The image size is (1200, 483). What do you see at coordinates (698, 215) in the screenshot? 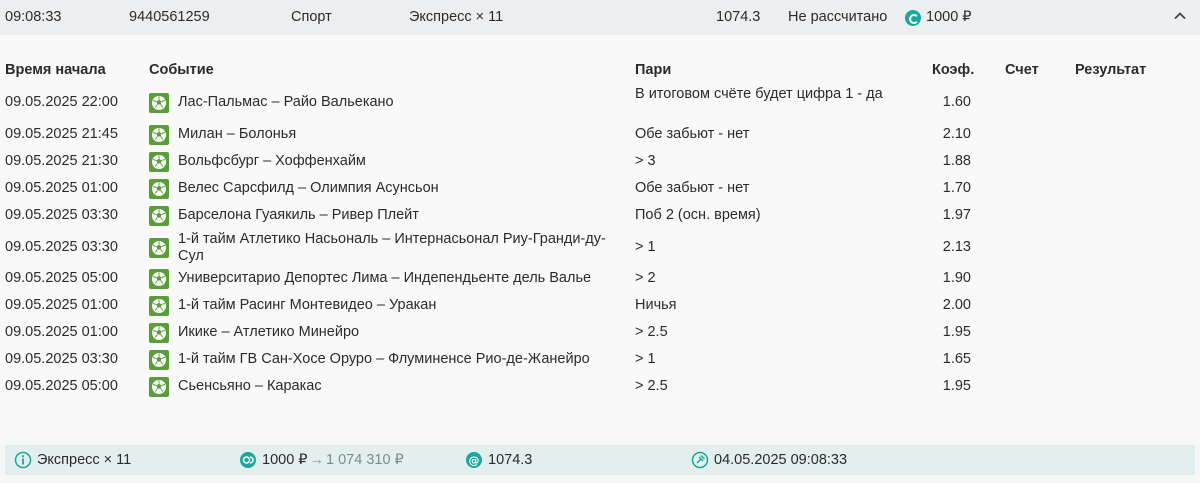
I see `row-bet: Поб 2 (осн. время)` at bounding box center [698, 215].